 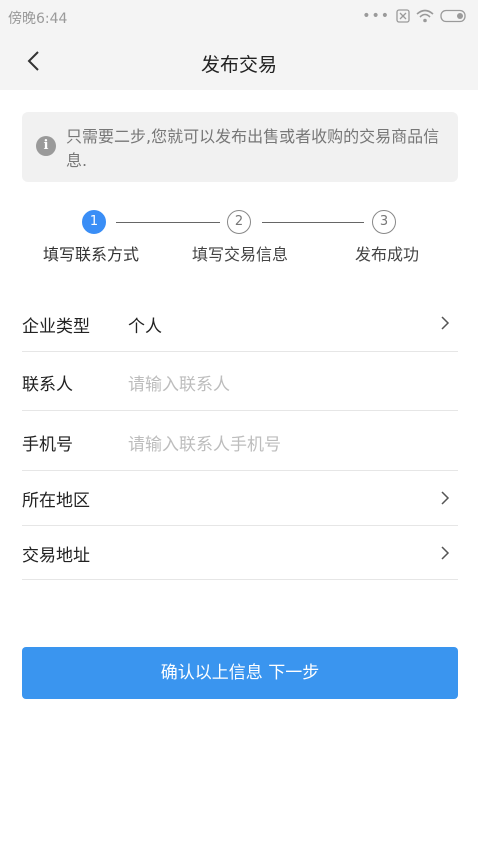 I want to click on sim-off-icon, so click(x=403, y=16).